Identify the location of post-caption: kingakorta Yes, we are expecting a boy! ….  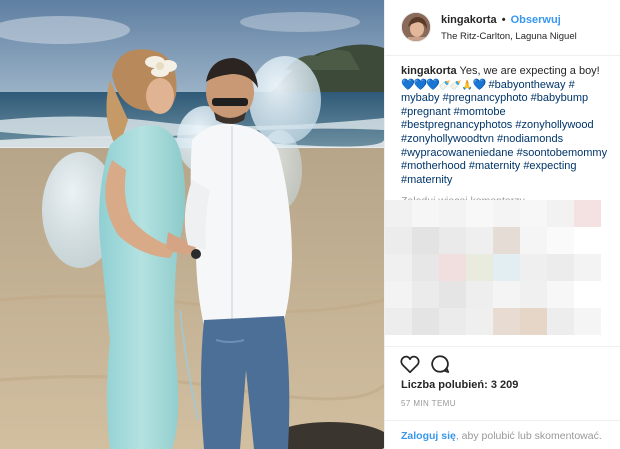
(507, 126).